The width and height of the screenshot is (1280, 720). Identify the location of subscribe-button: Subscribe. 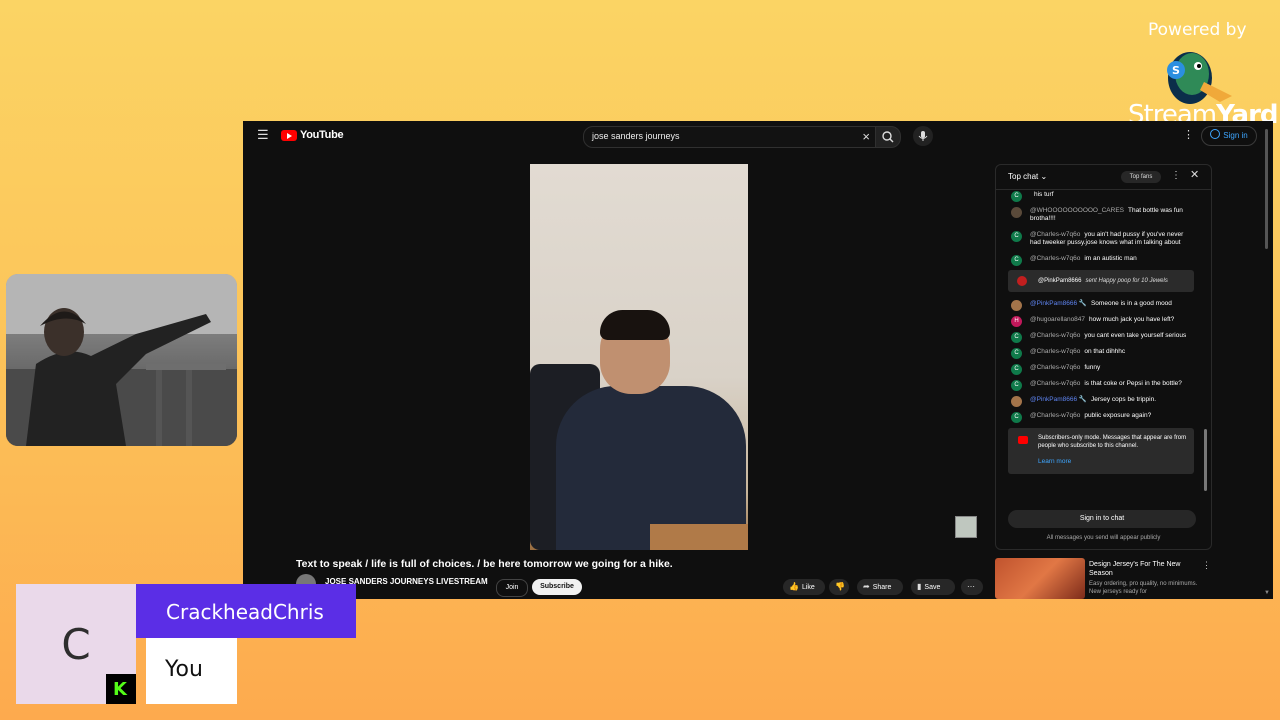
(557, 587).